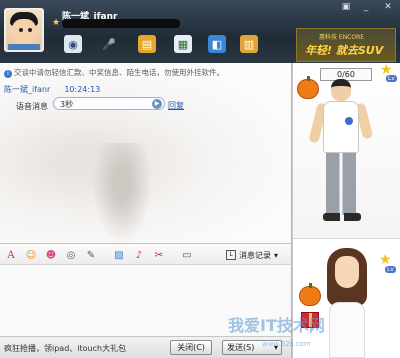 This screenshot has width=400, height=358. What do you see at coordinates (176, 105) in the screenshot?
I see `reply-link: 回复` at bounding box center [176, 105].